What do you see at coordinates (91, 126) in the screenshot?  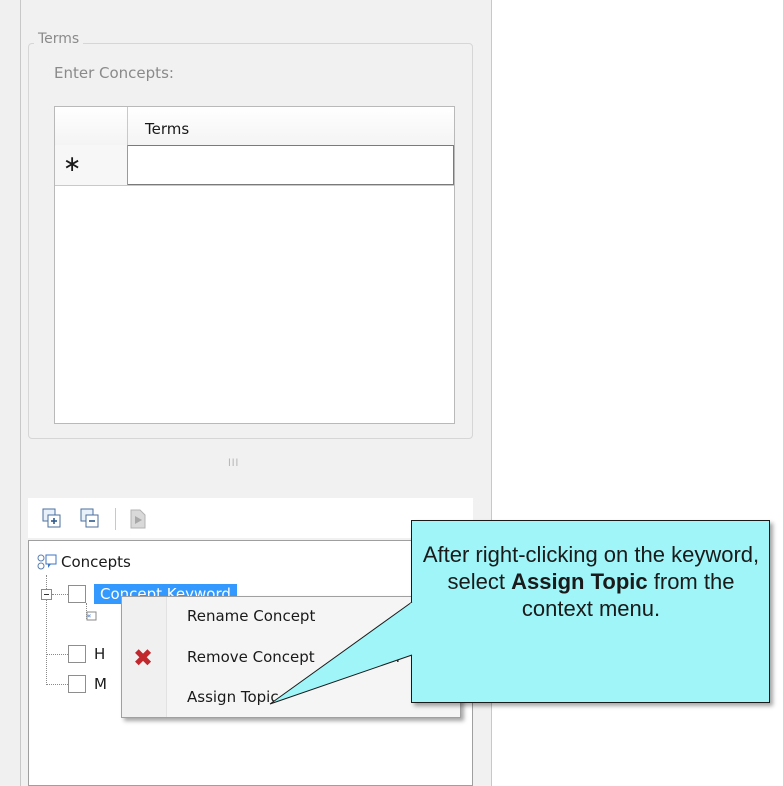 I see `grid-corner-cell` at bounding box center [91, 126].